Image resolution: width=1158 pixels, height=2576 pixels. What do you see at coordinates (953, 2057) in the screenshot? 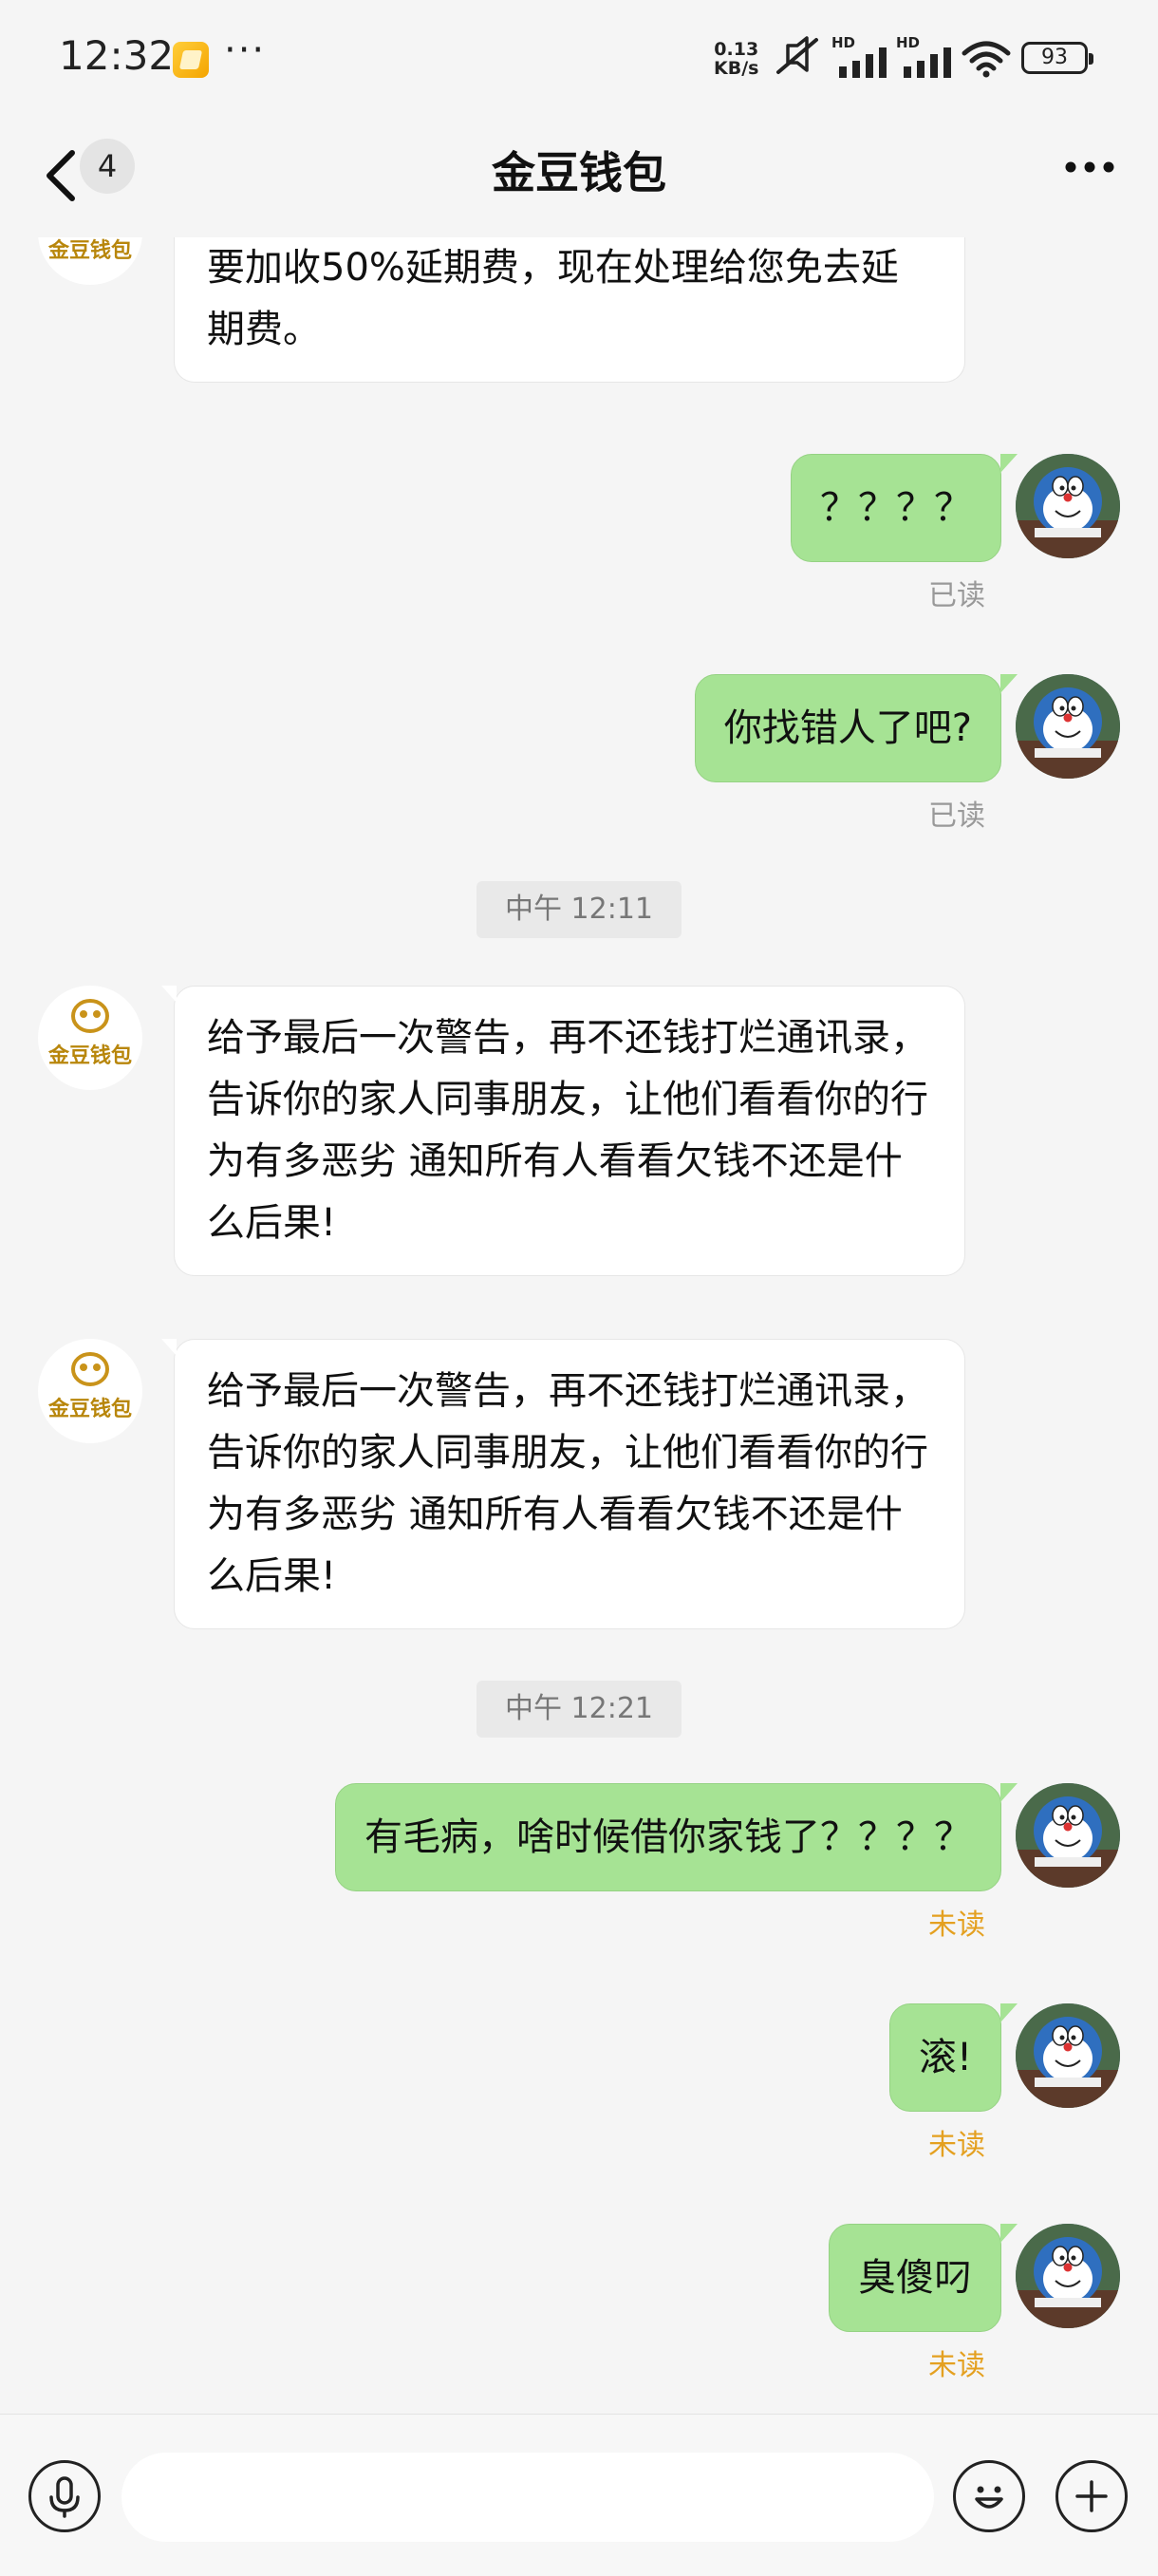
I see `outgoing-message-bubble: 滚!` at bounding box center [953, 2057].